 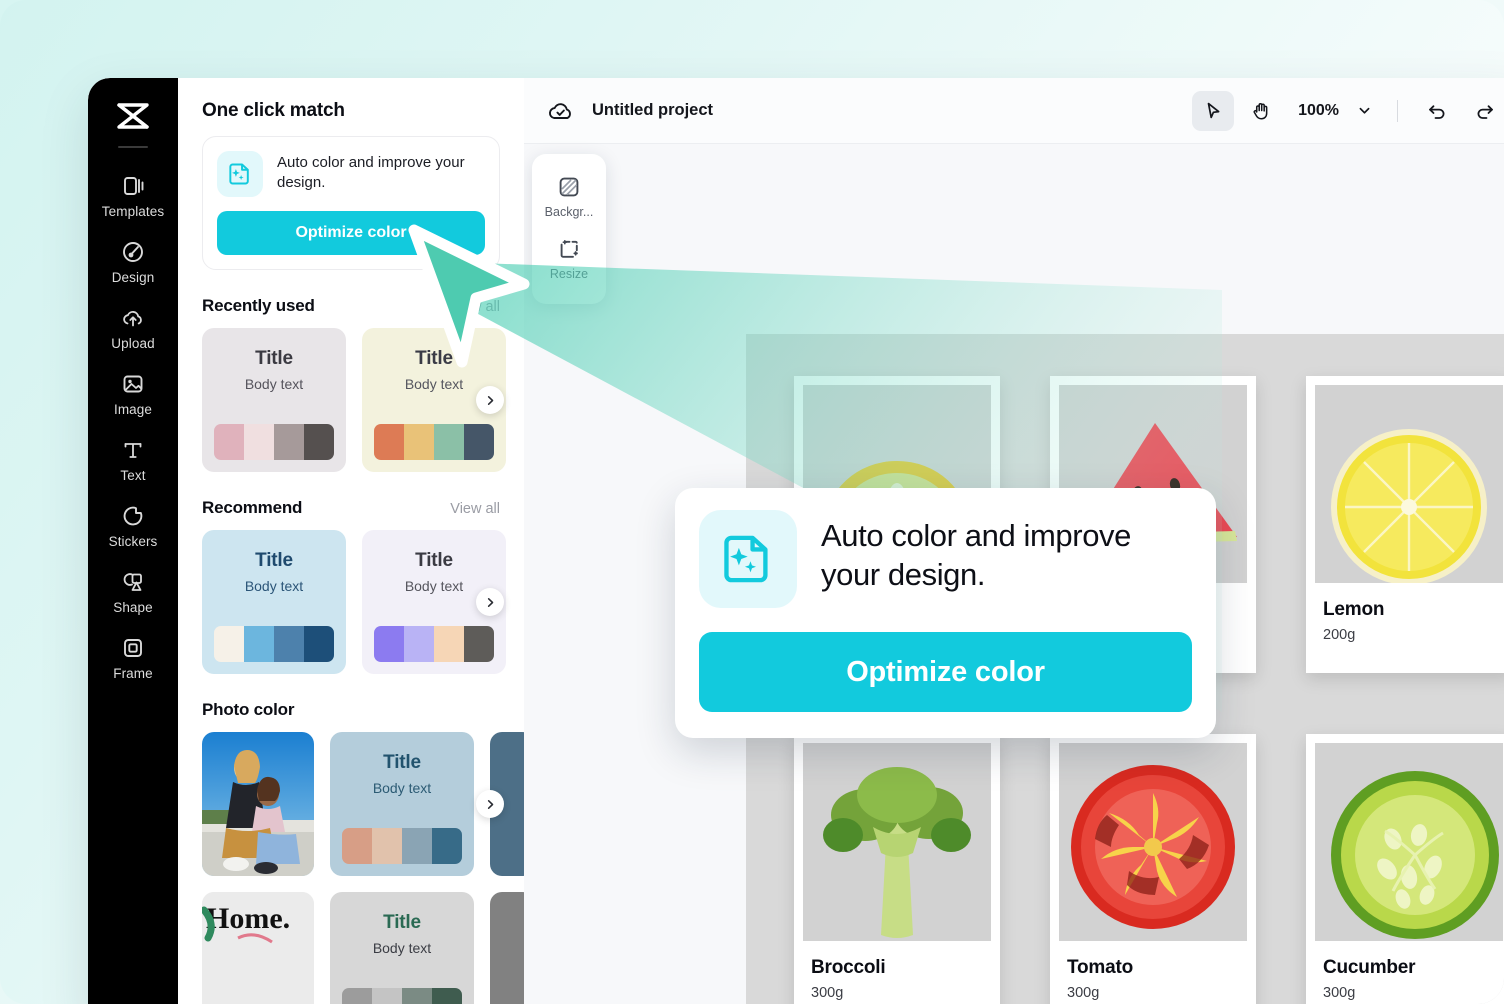 I want to click on photo-thumbnail: Home., so click(x=258, y=948).